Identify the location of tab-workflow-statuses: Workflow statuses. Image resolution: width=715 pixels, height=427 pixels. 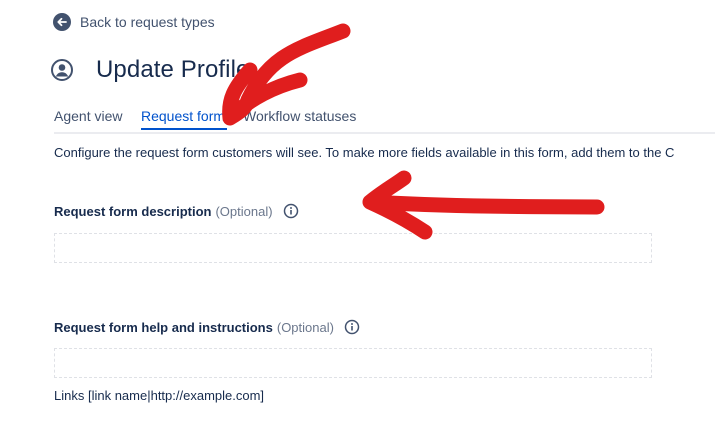
(299, 116).